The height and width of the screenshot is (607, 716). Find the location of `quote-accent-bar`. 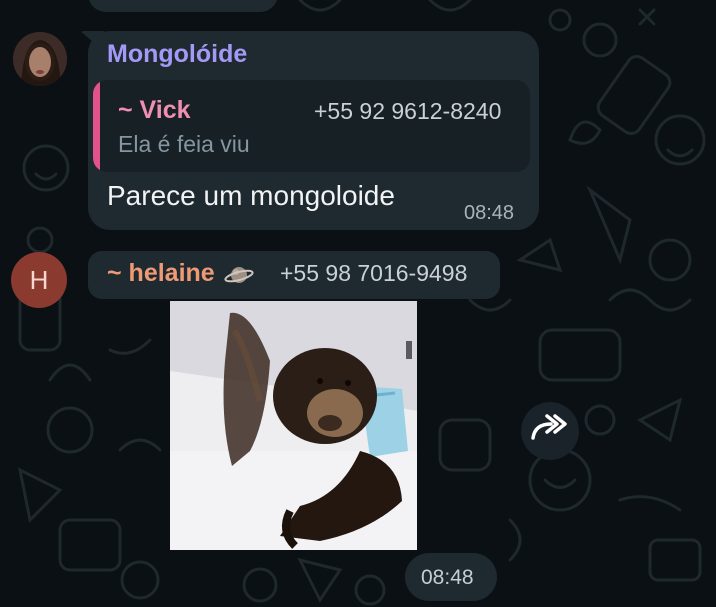

quote-accent-bar is located at coordinates (96, 126).